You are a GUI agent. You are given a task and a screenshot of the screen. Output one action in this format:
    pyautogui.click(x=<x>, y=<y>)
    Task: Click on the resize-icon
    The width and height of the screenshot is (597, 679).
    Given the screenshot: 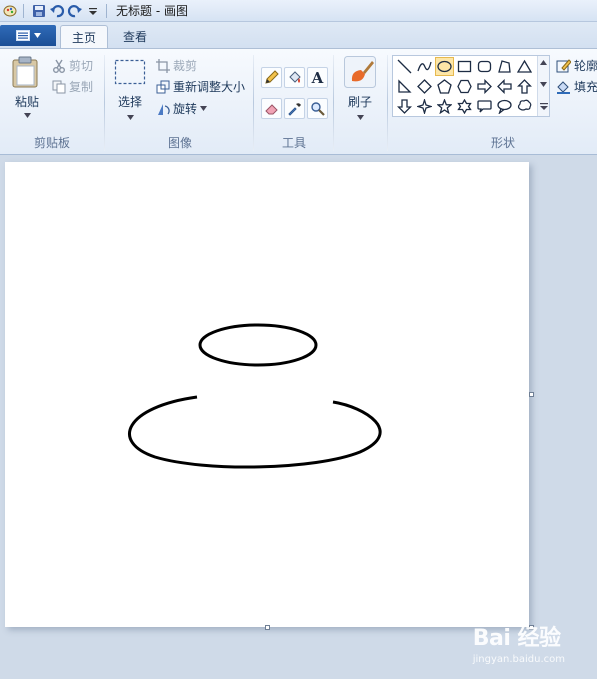 What is the action you would take?
    pyautogui.click(x=163, y=86)
    